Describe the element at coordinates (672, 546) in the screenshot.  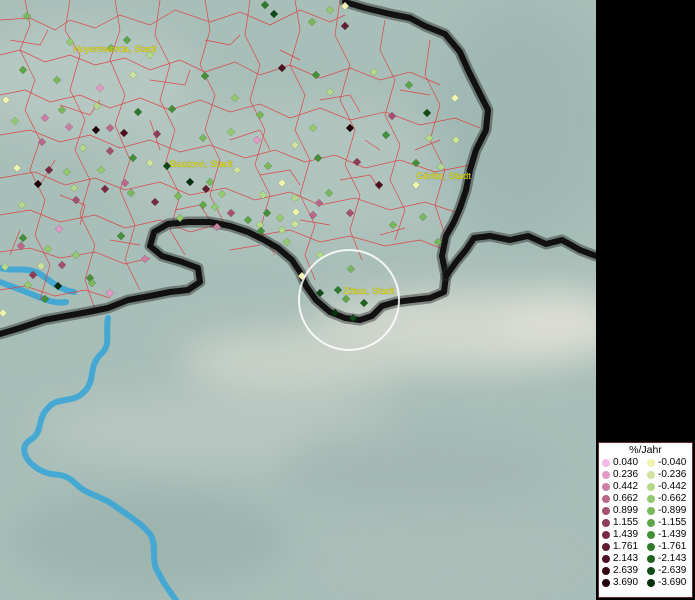
I see `legend-value-negative: -1.761` at that location.